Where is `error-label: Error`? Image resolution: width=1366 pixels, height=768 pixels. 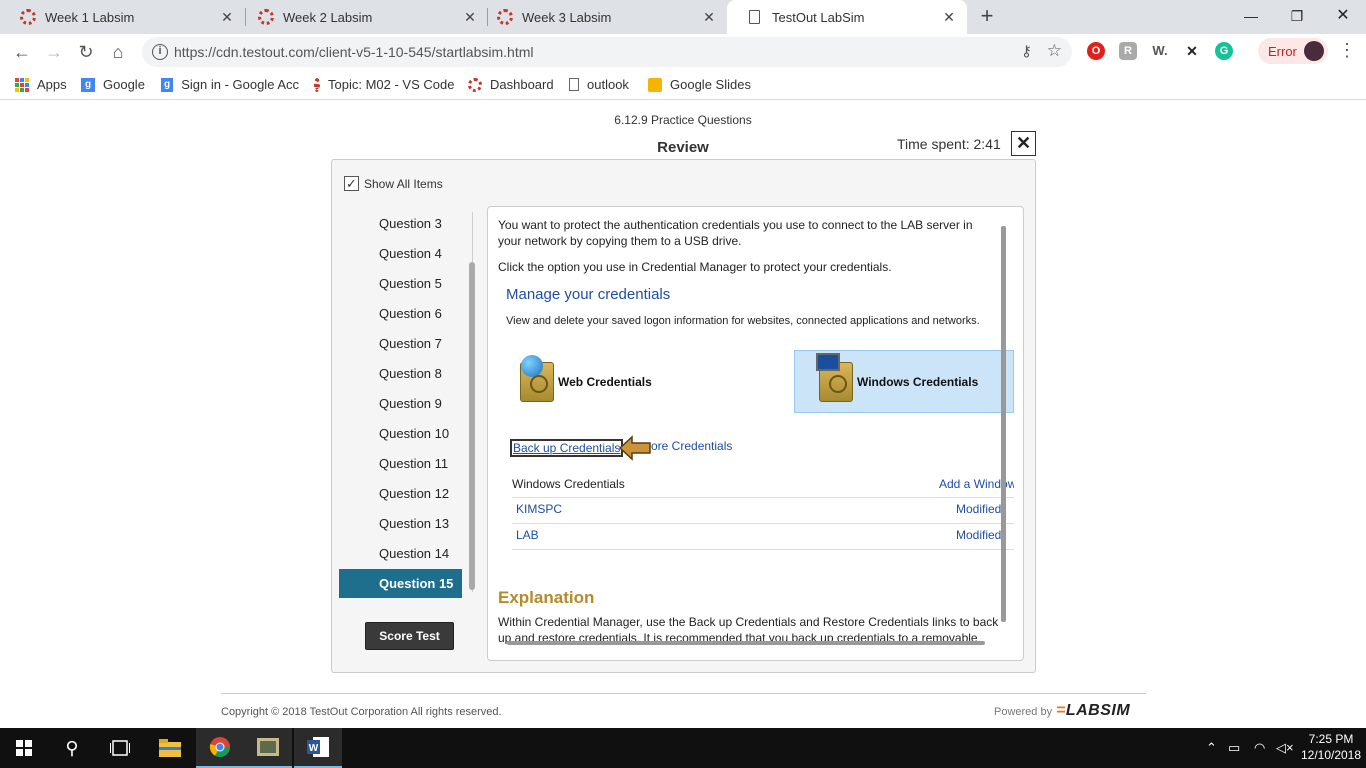 error-label: Error is located at coordinates (1282, 51).